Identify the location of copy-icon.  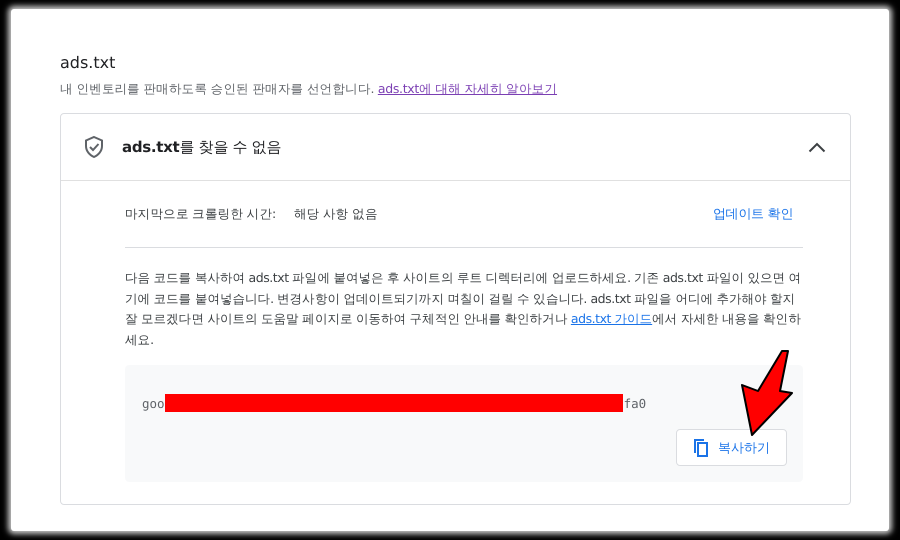
(701, 447).